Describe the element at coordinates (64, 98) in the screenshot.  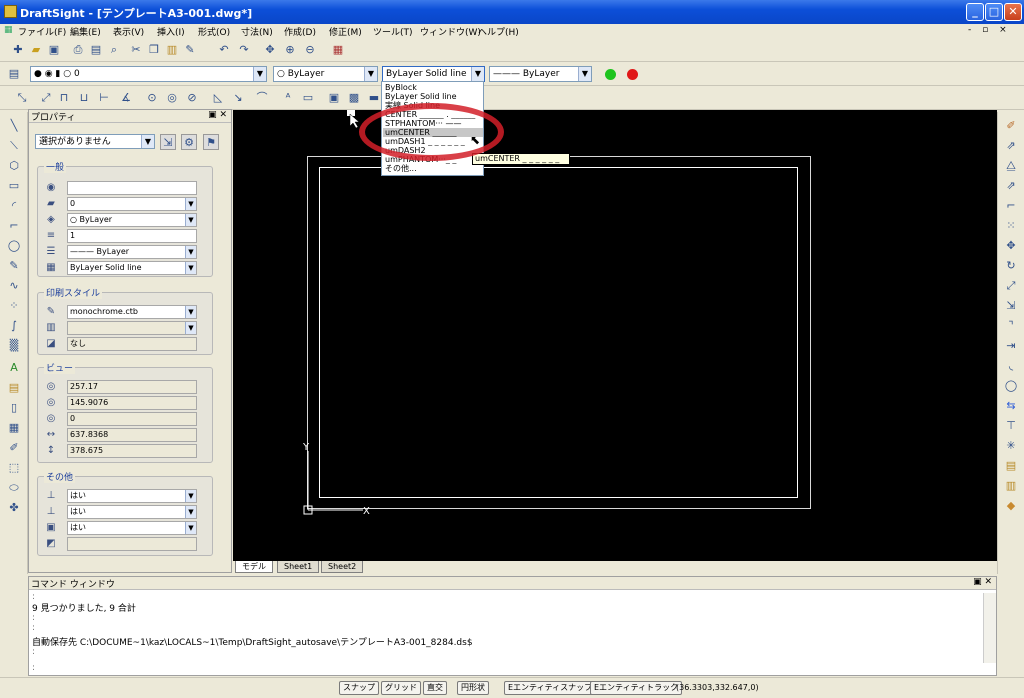
I see `baseline-dimension-icon: ⊓` at that location.